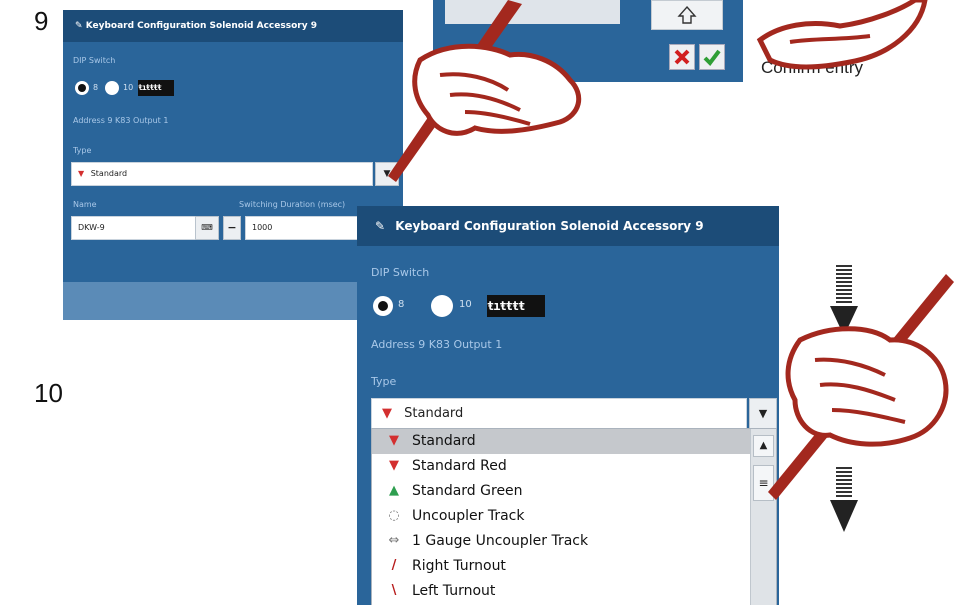  Describe the element at coordinates (861, 387) in the screenshot. I see `hand-stylus-scroll-icon` at that location.